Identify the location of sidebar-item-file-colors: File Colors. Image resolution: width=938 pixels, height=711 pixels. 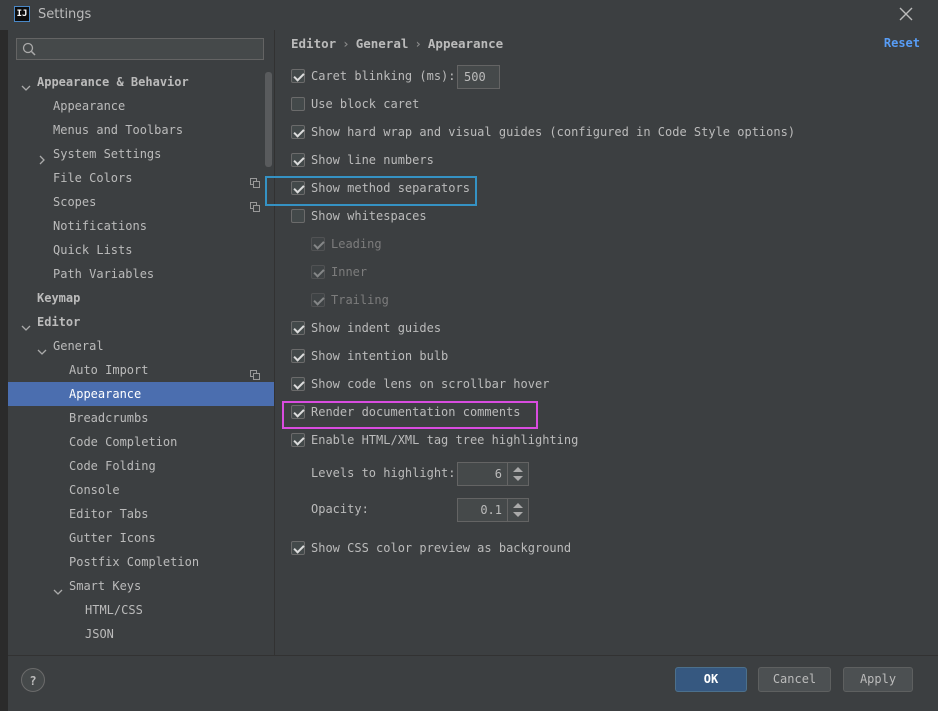
(141, 178).